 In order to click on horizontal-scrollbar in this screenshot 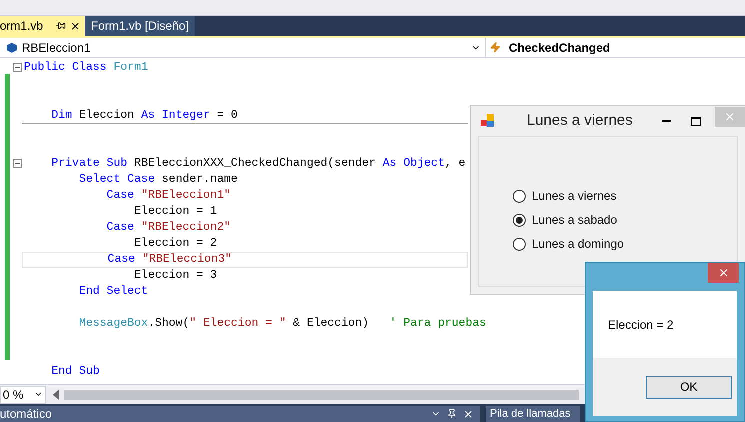, I will do `click(321, 395)`.